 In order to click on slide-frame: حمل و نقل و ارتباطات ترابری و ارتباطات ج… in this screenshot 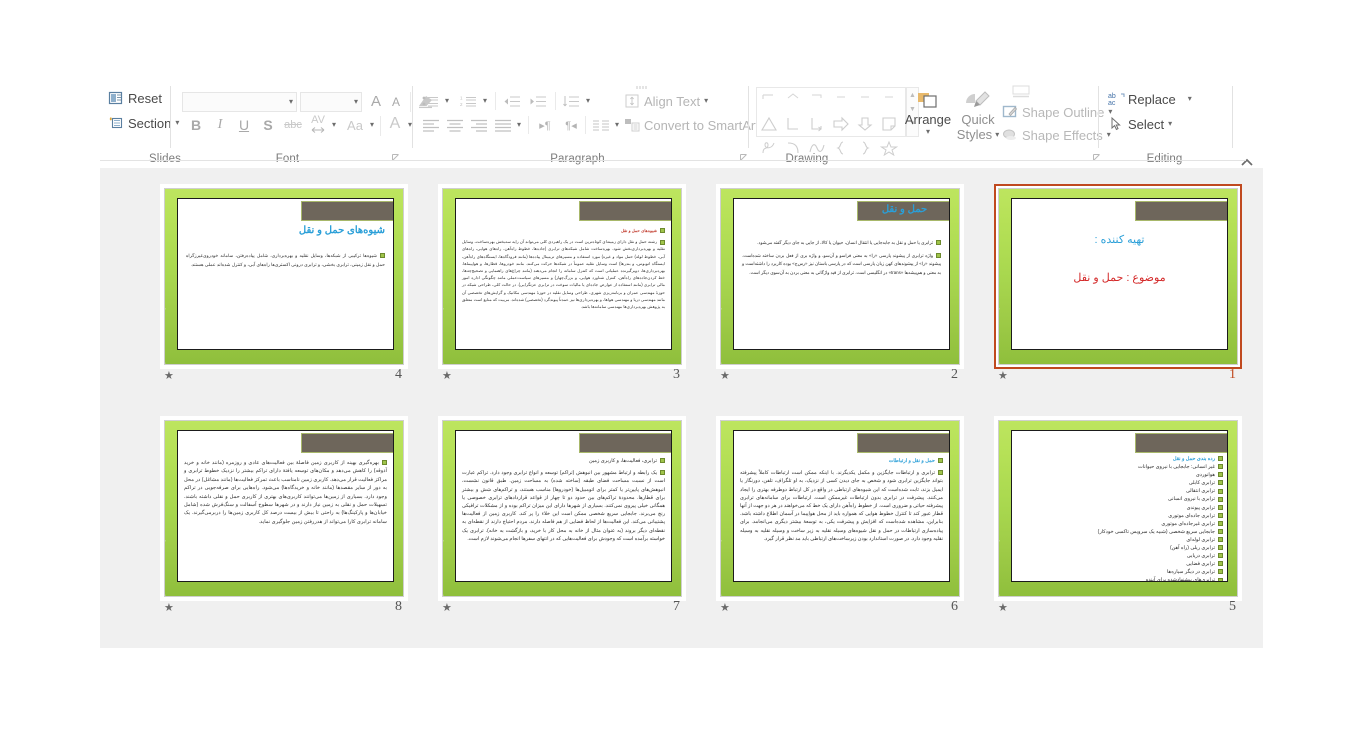, I will do `click(840, 508)`.